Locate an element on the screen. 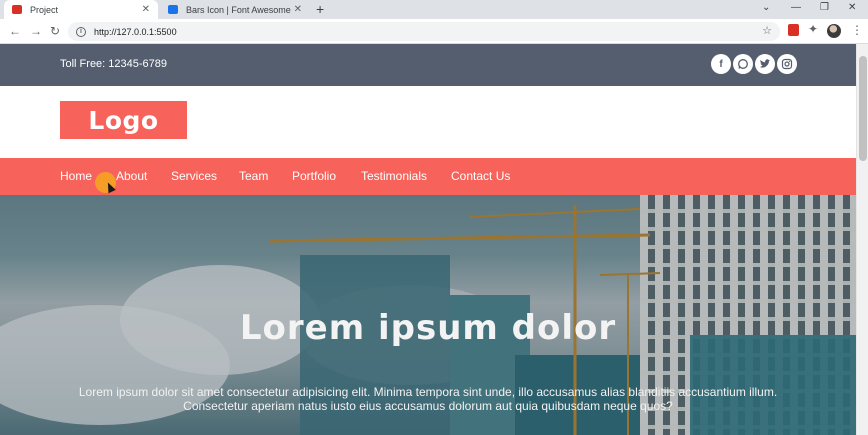 This screenshot has width=868, height=435. toll-free-number: Toll Free: 12345-6789 is located at coordinates (114, 64).